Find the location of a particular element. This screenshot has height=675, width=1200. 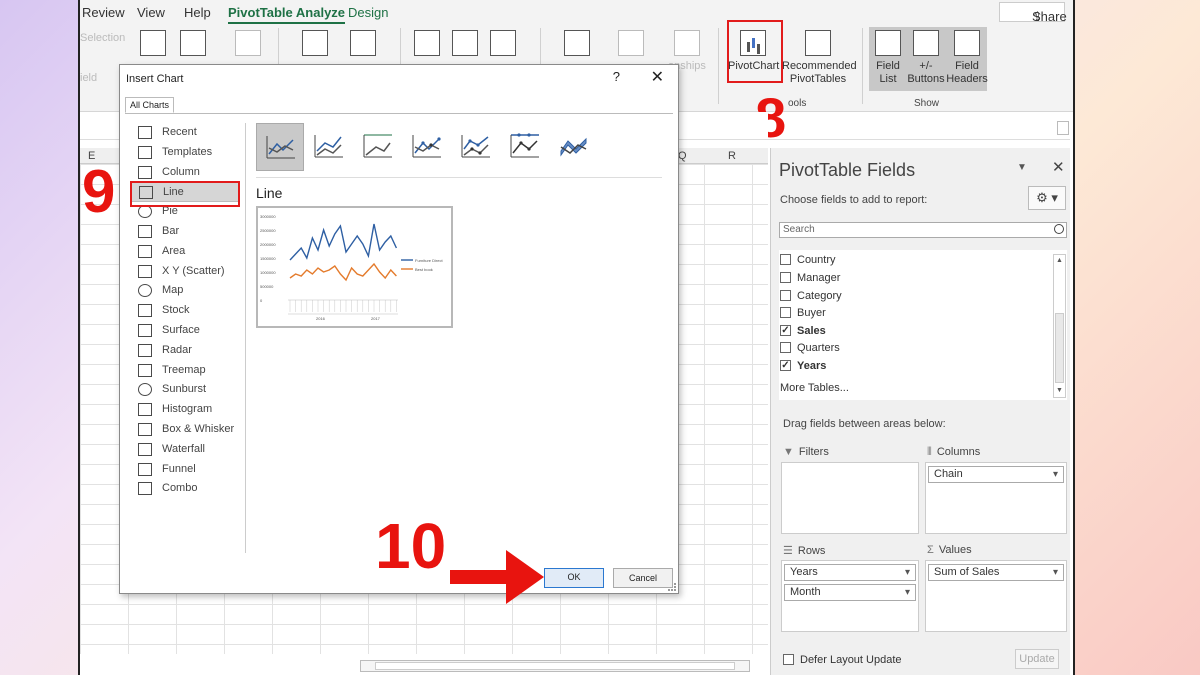

timeline-button is located at coordinates (248, 45).